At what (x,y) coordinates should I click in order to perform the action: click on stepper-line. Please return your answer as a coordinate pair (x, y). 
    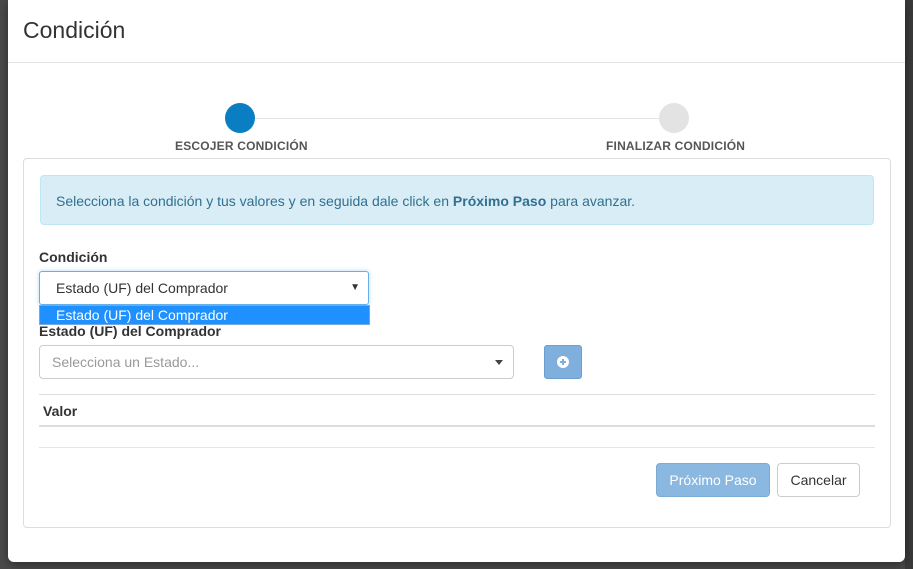
    Looking at the image, I should click on (464, 118).